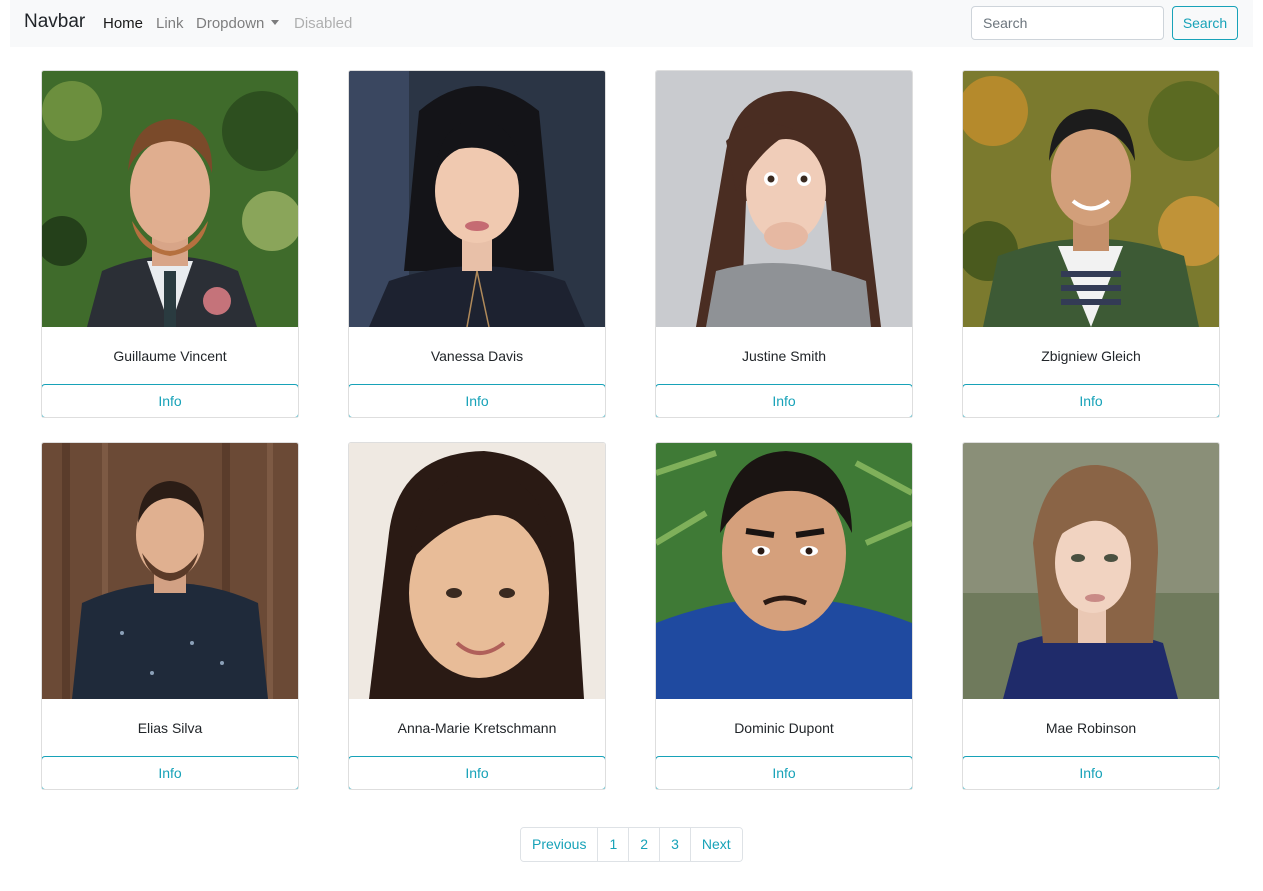 This screenshot has width=1263, height=891. I want to click on nav-dropdown: Dropdown, so click(238, 23).